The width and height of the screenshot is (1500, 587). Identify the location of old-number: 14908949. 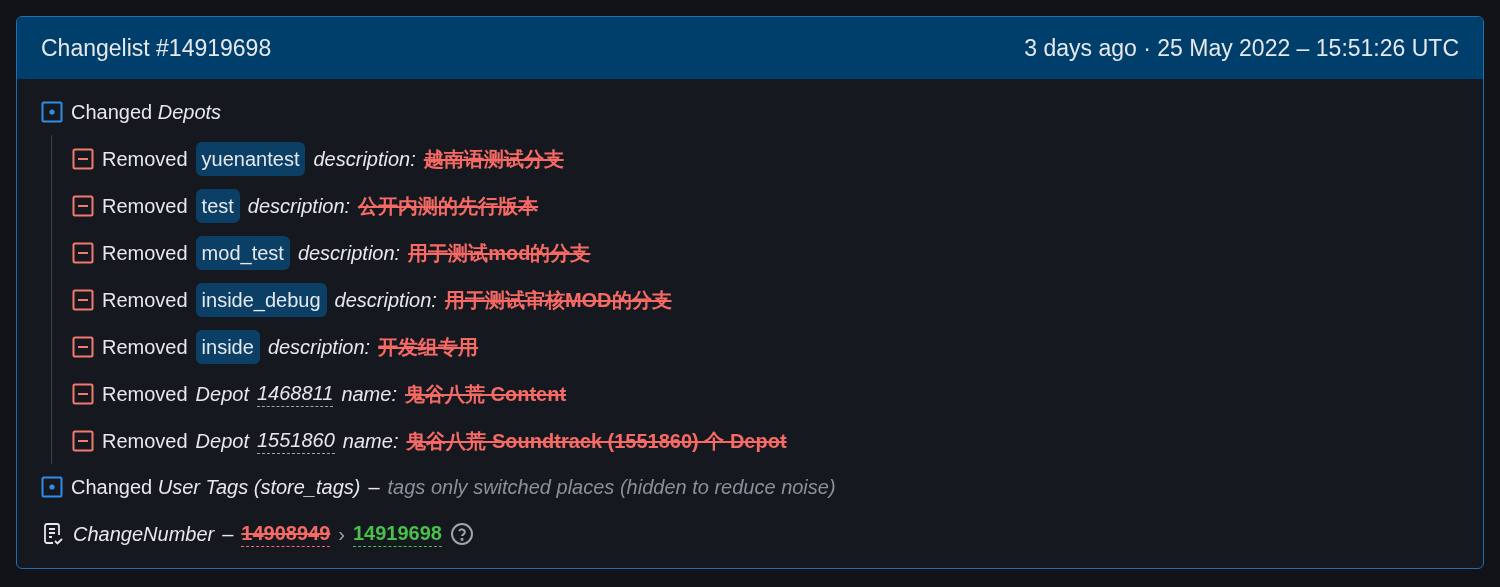
(286, 534).